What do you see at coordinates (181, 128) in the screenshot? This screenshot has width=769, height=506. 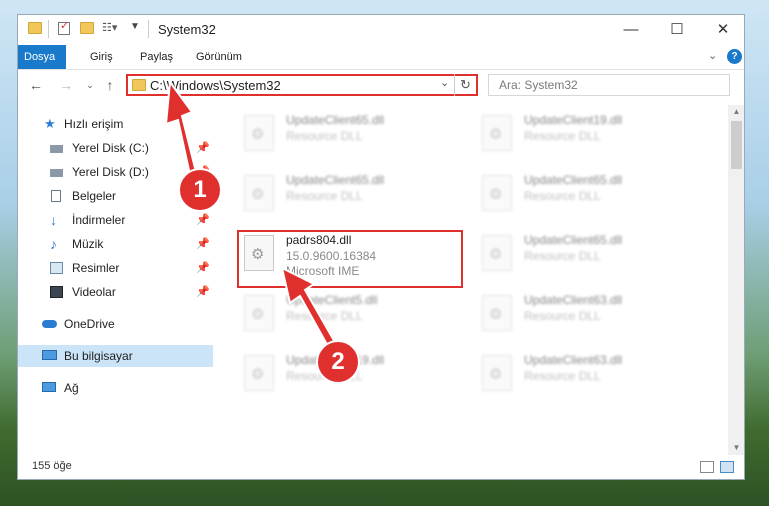 I see `arrow-1-icon` at bounding box center [181, 128].